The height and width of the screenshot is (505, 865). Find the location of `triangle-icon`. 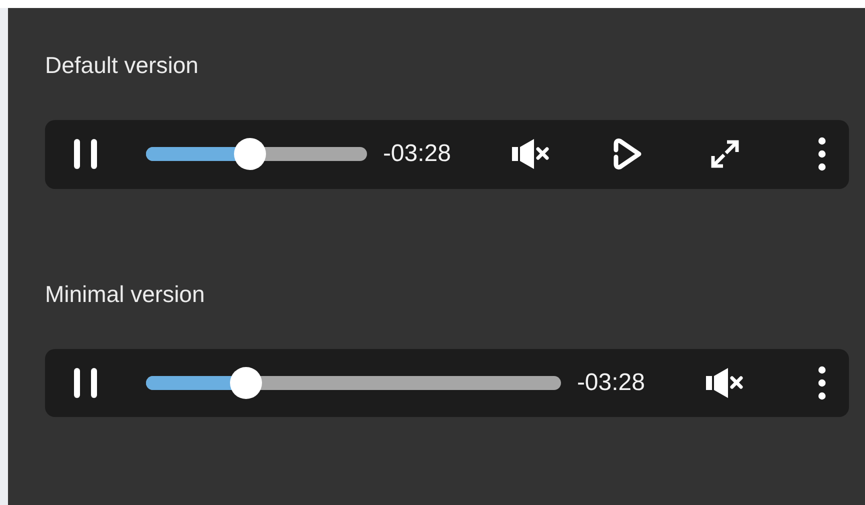

triangle-icon is located at coordinates (628, 154).